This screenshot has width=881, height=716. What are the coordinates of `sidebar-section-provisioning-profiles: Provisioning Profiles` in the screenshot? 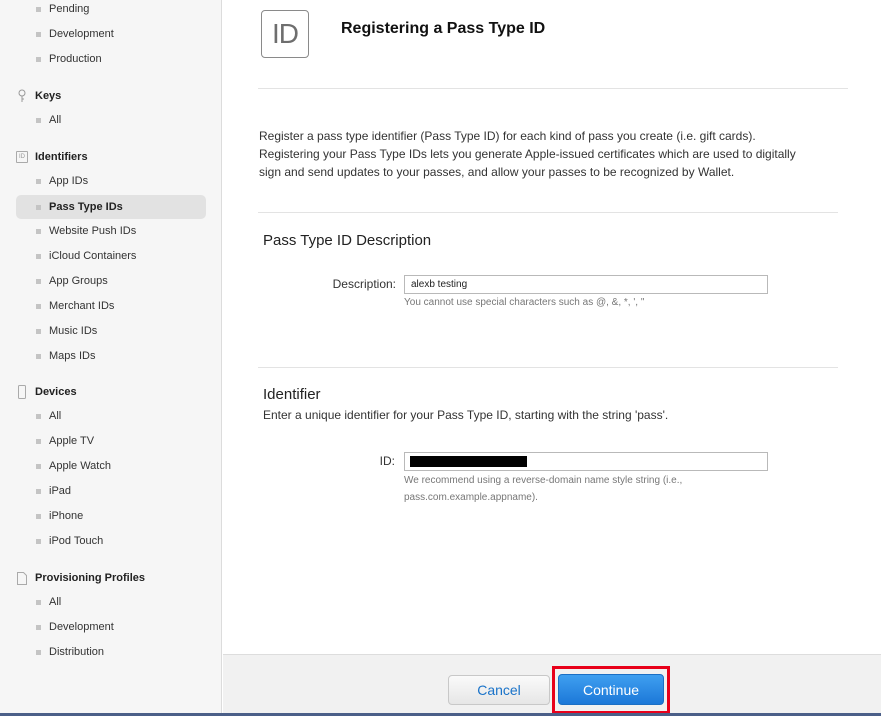 It's located at (111, 578).